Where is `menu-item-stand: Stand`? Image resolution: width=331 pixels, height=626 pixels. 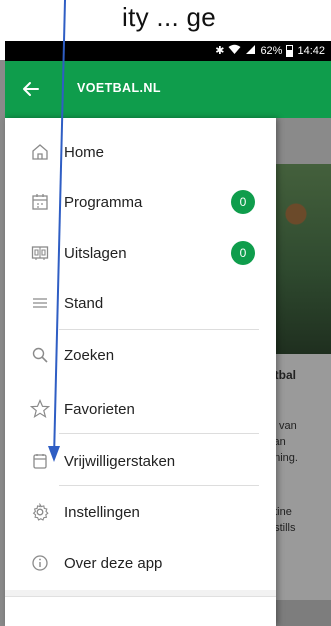 menu-item-stand: Stand is located at coordinates (140, 303).